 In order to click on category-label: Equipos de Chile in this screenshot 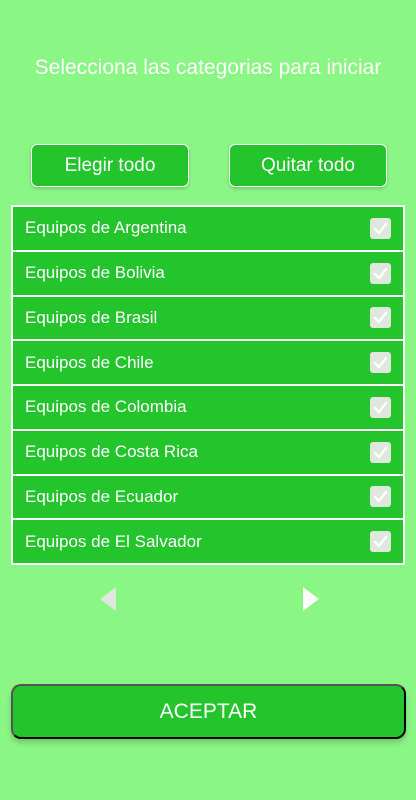, I will do `click(89, 362)`.